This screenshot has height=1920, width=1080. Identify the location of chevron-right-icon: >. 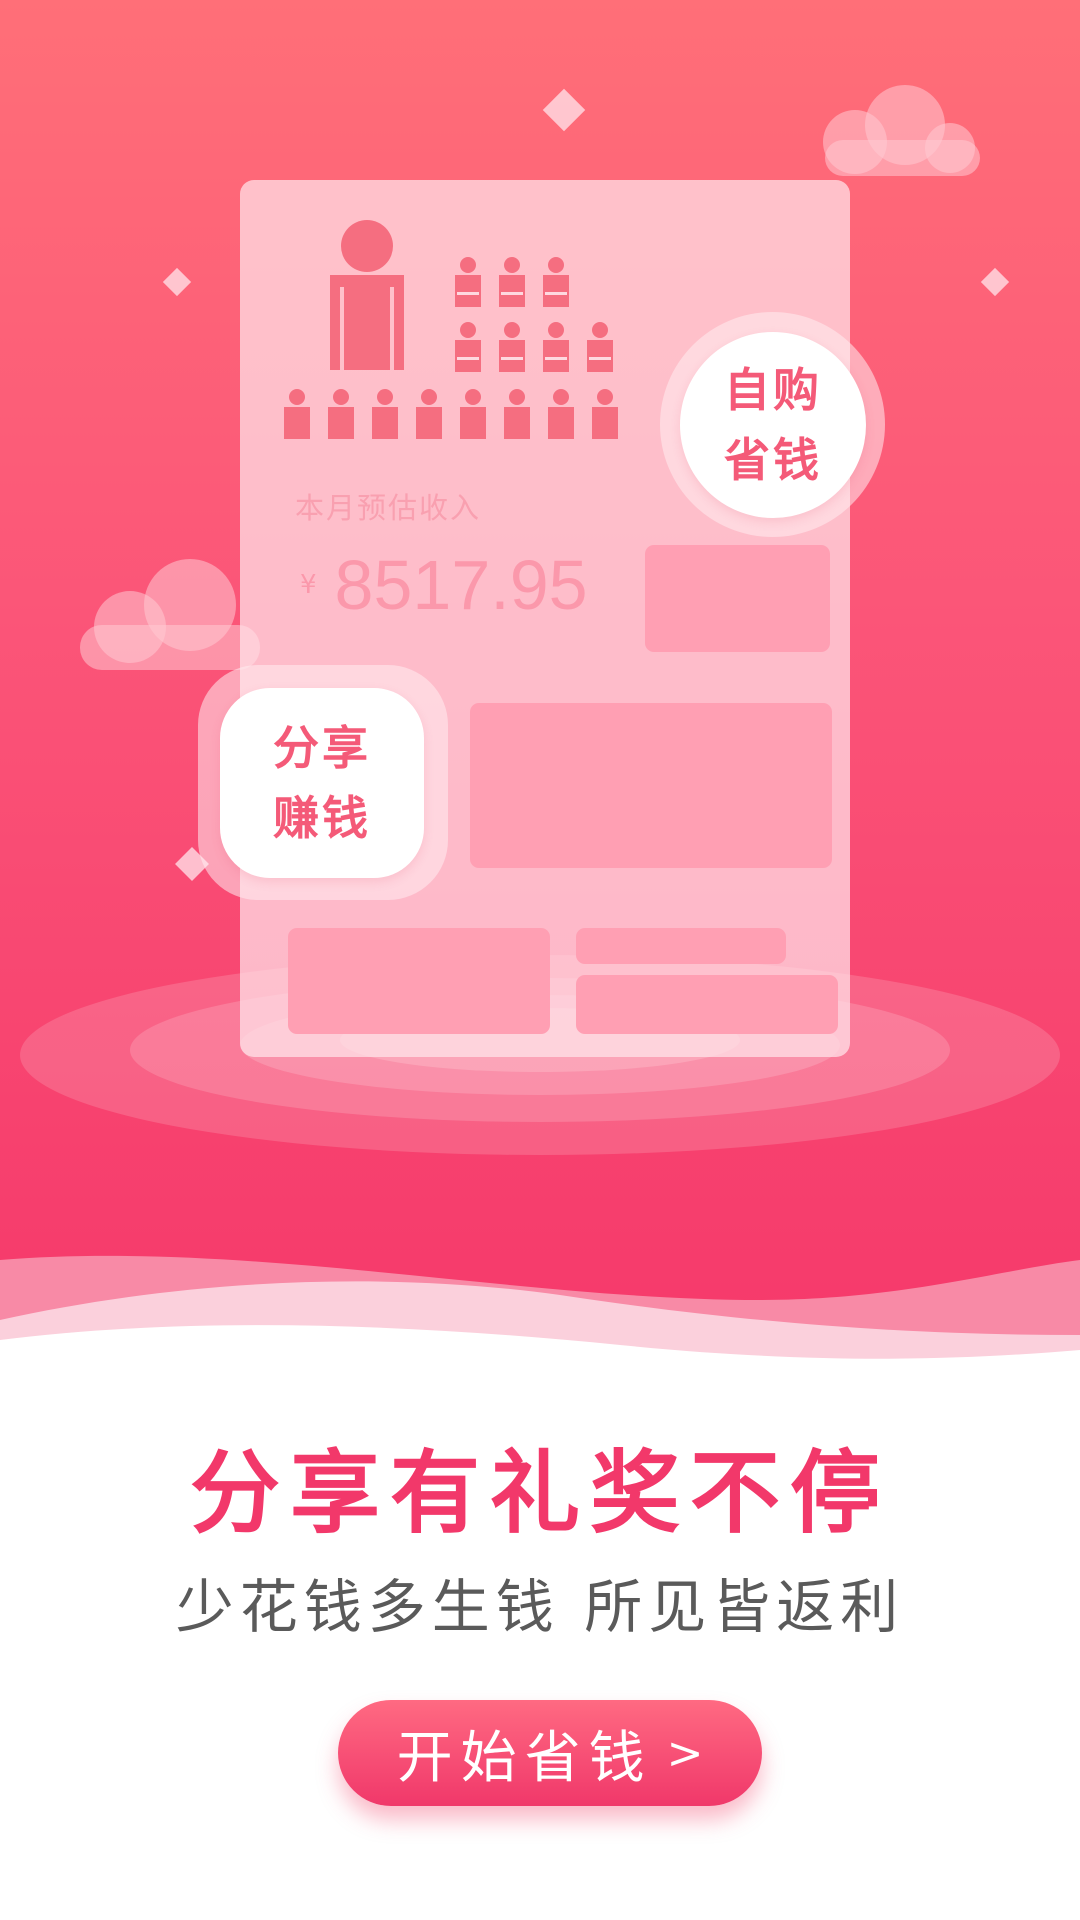
(685, 1753).